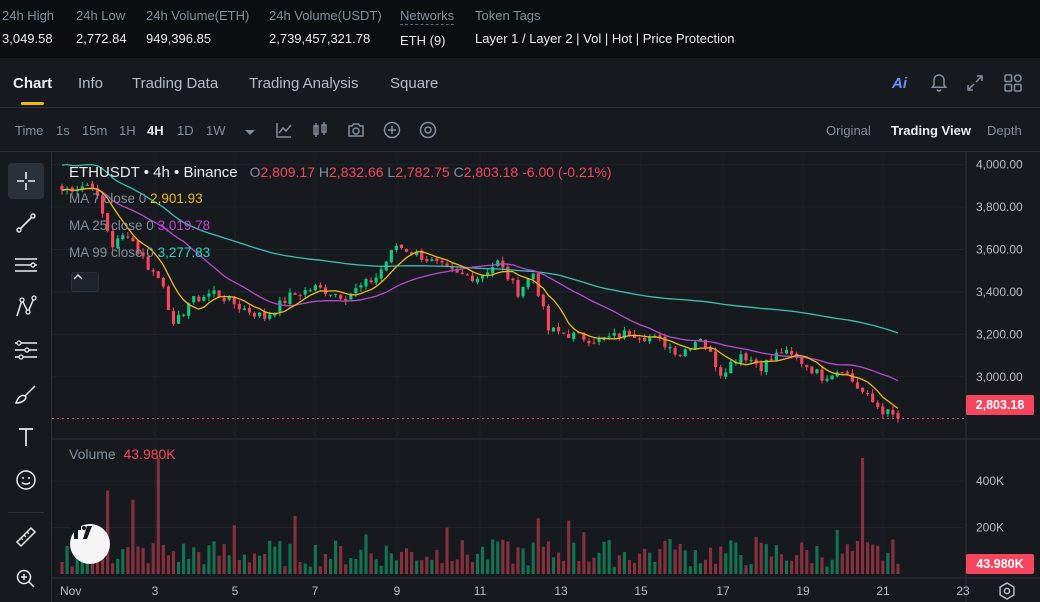 The height and width of the screenshot is (602, 1040). What do you see at coordinates (427, 28) in the screenshot?
I see `stat-networks: Networks ETH (9)` at bounding box center [427, 28].